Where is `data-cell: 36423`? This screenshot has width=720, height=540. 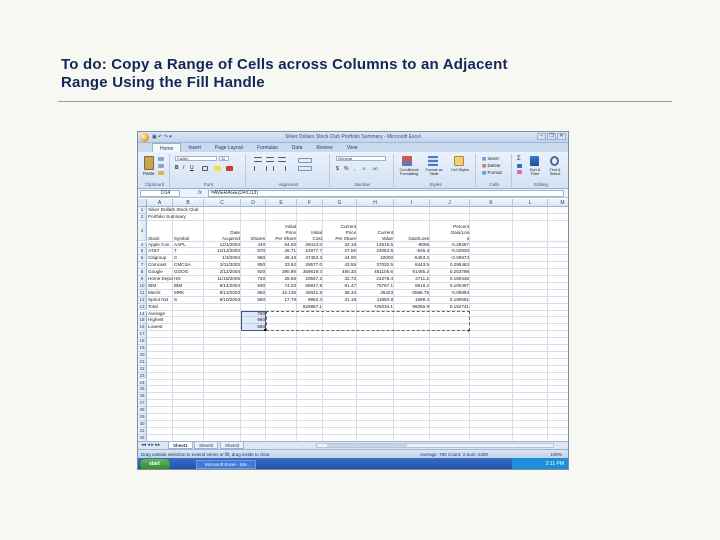
data-cell: 36423 is located at coordinates (375, 293).